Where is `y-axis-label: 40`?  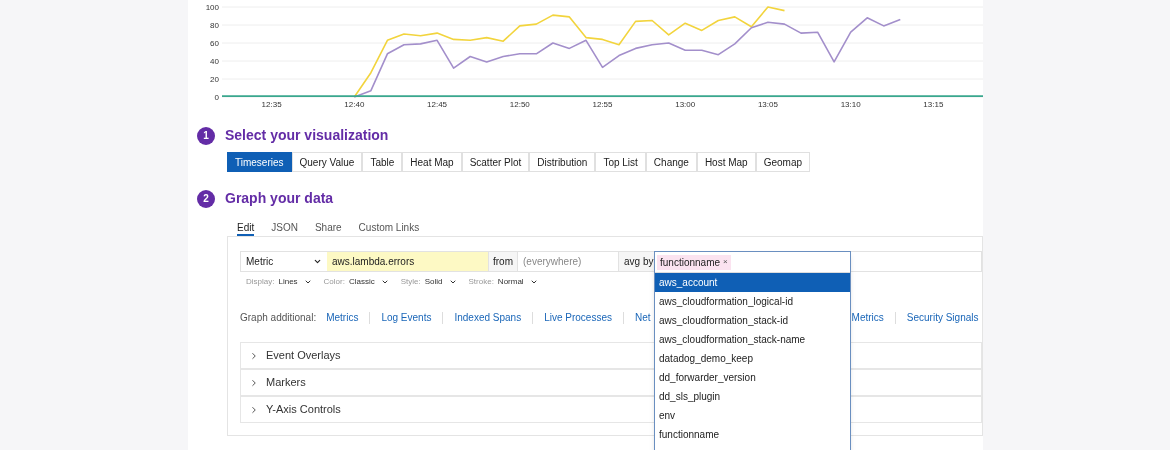 y-axis-label: 40 is located at coordinates (214, 61).